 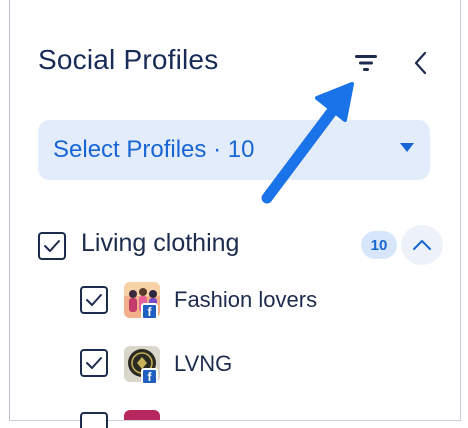 I want to click on panel-border-left, so click(x=9, y=210).